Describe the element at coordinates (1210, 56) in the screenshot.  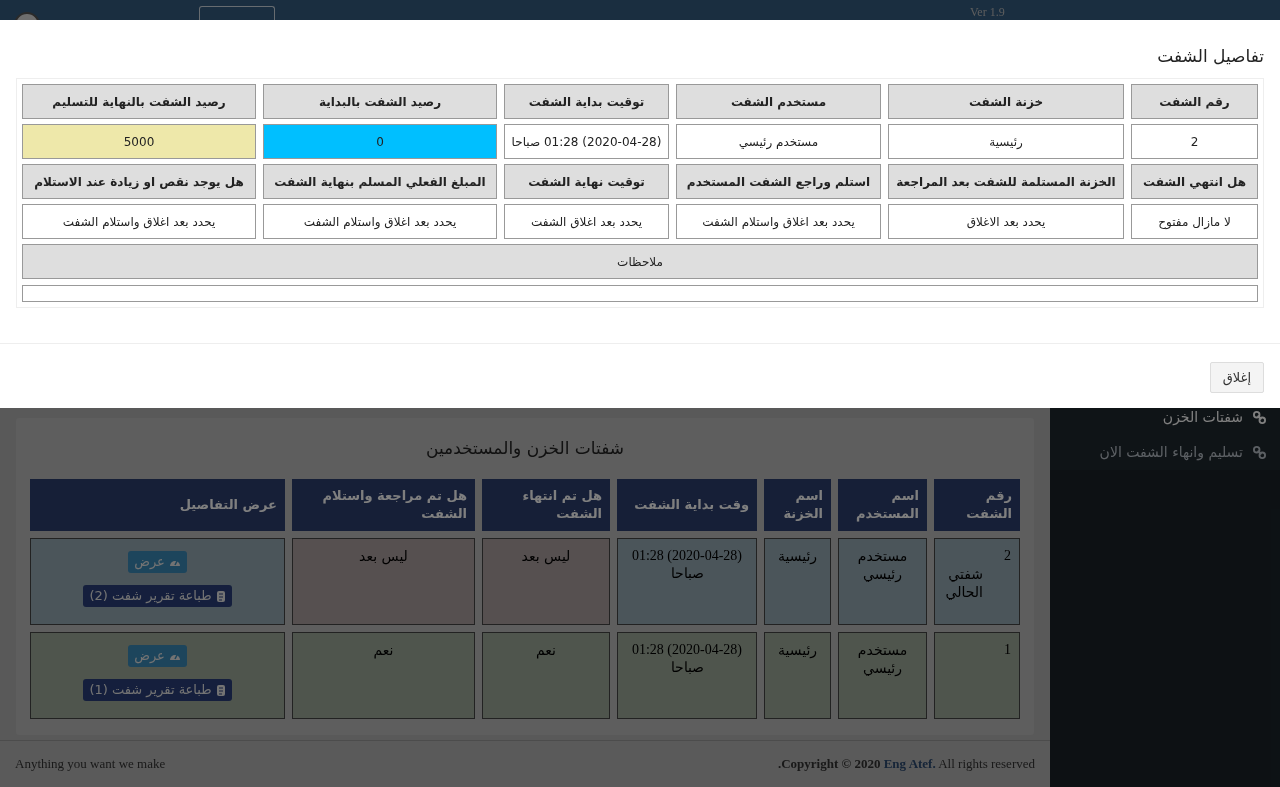
I see `modal-title: تفاصيل الشفت` at that location.